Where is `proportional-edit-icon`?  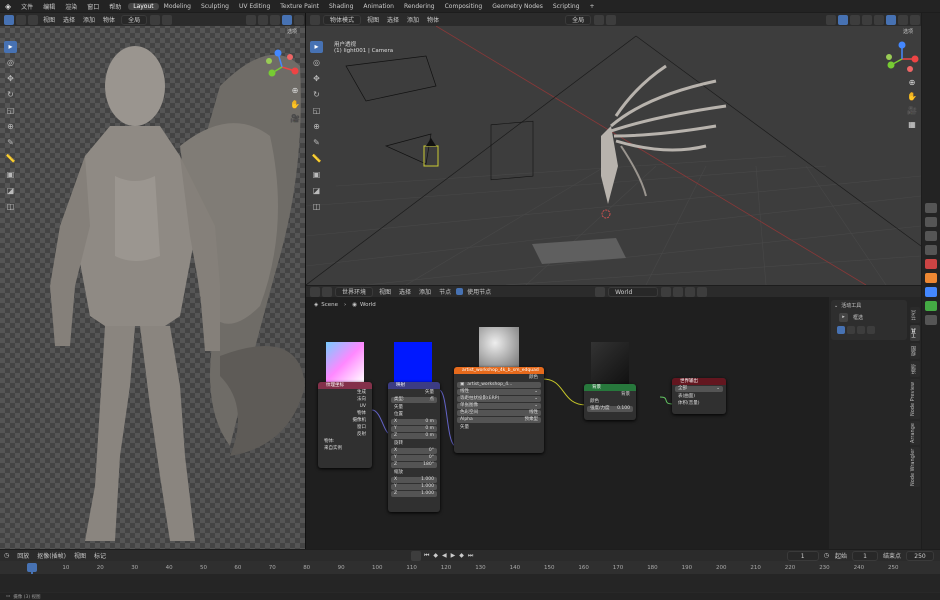
proportional-edit-icon is located at coordinates (167, 19).